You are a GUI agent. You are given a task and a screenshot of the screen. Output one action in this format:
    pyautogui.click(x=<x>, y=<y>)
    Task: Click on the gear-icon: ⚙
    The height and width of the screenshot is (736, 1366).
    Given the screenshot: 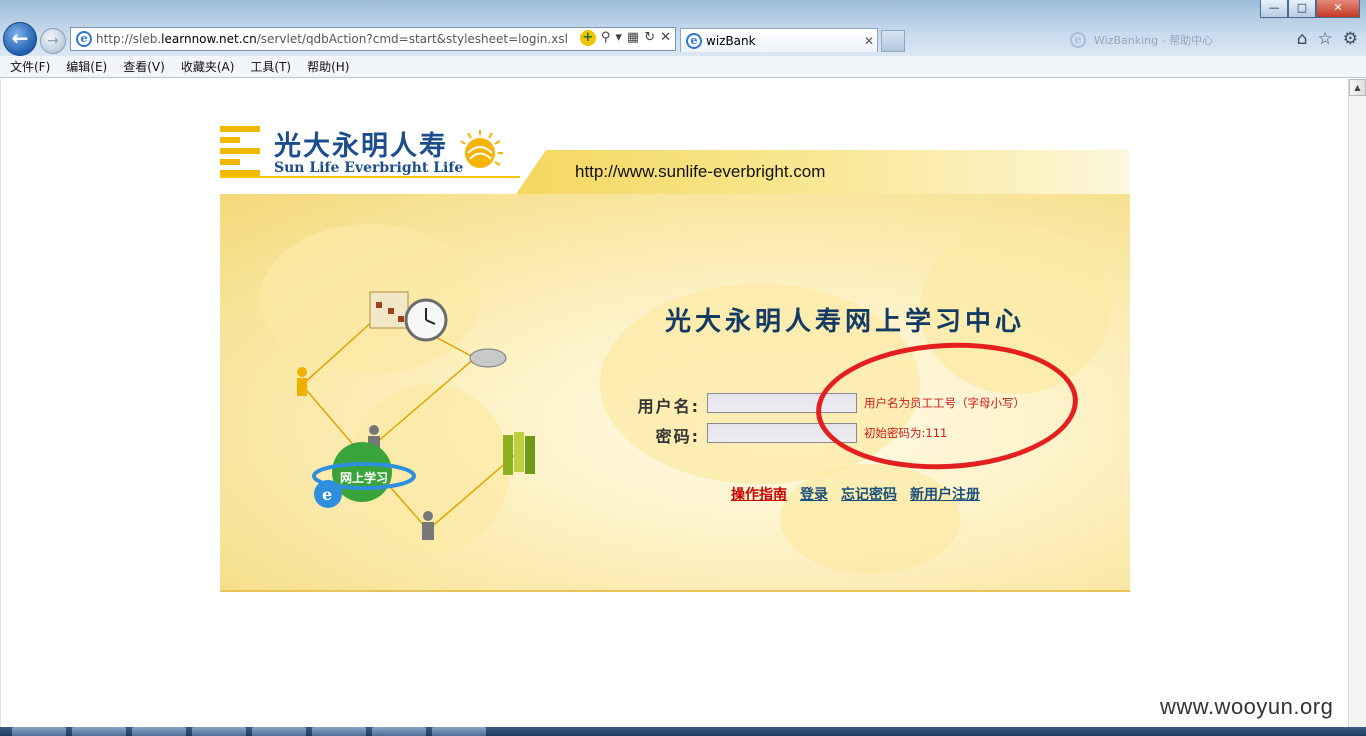 What is the action you would take?
    pyautogui.click(x=1350, y=39)
    